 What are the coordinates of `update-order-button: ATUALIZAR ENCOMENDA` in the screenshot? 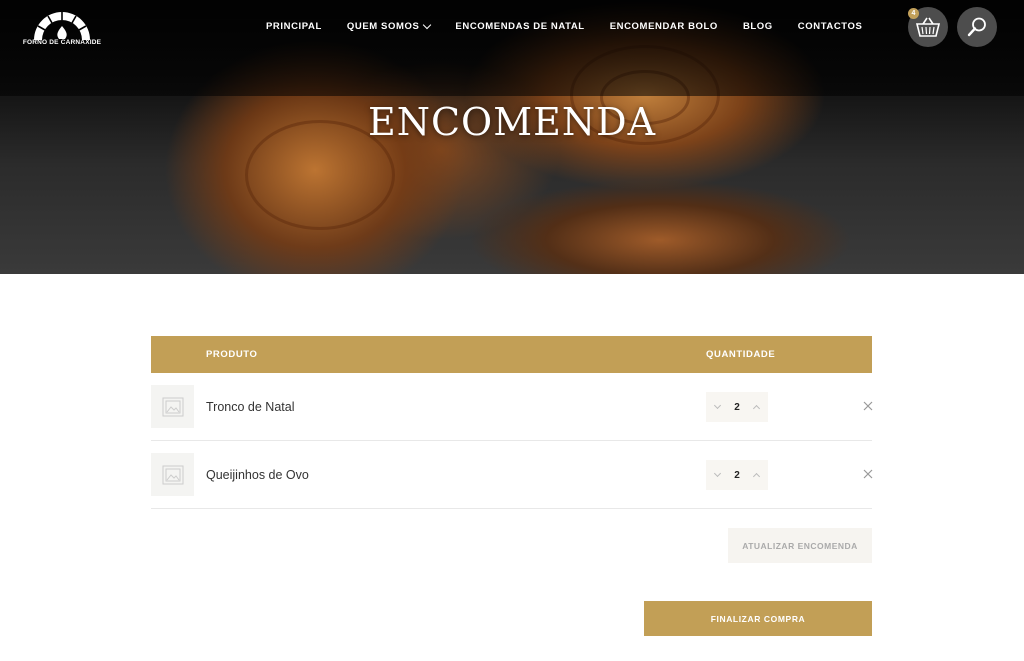 It's located at (800, 545).